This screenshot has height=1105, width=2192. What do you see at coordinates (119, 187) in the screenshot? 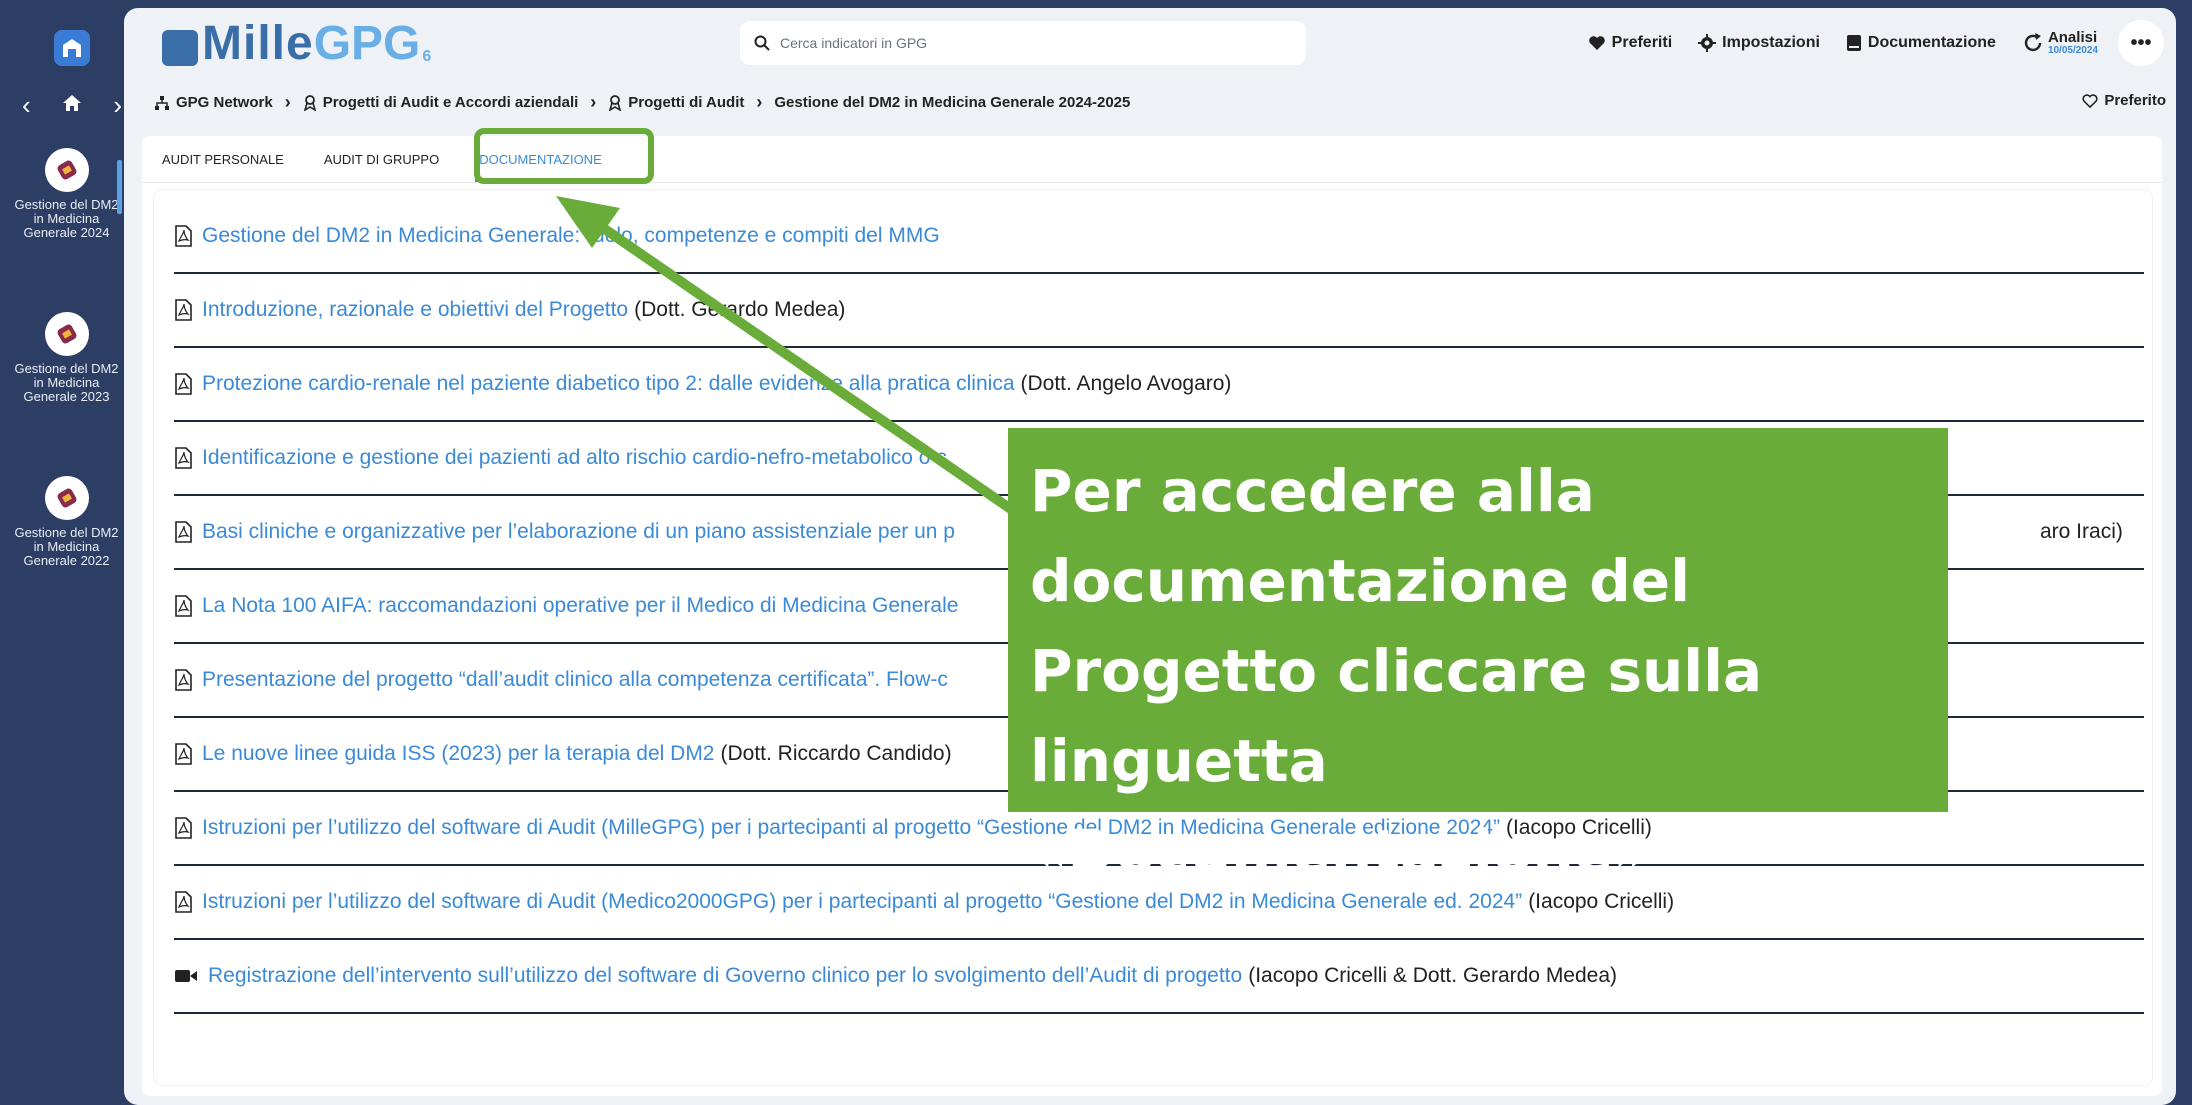
I see `rail-active-indicator` at bounding box center [119, 187].